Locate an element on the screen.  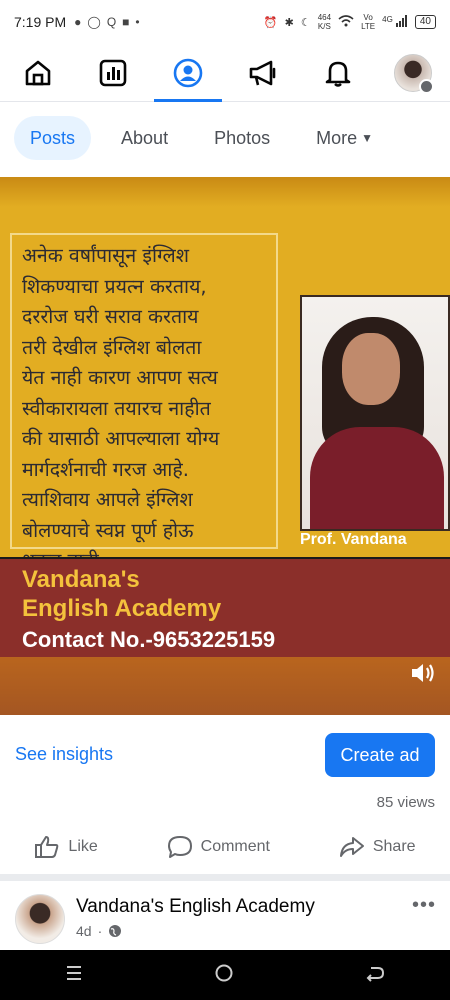
top-navigation is located at coordinates (225, 73).